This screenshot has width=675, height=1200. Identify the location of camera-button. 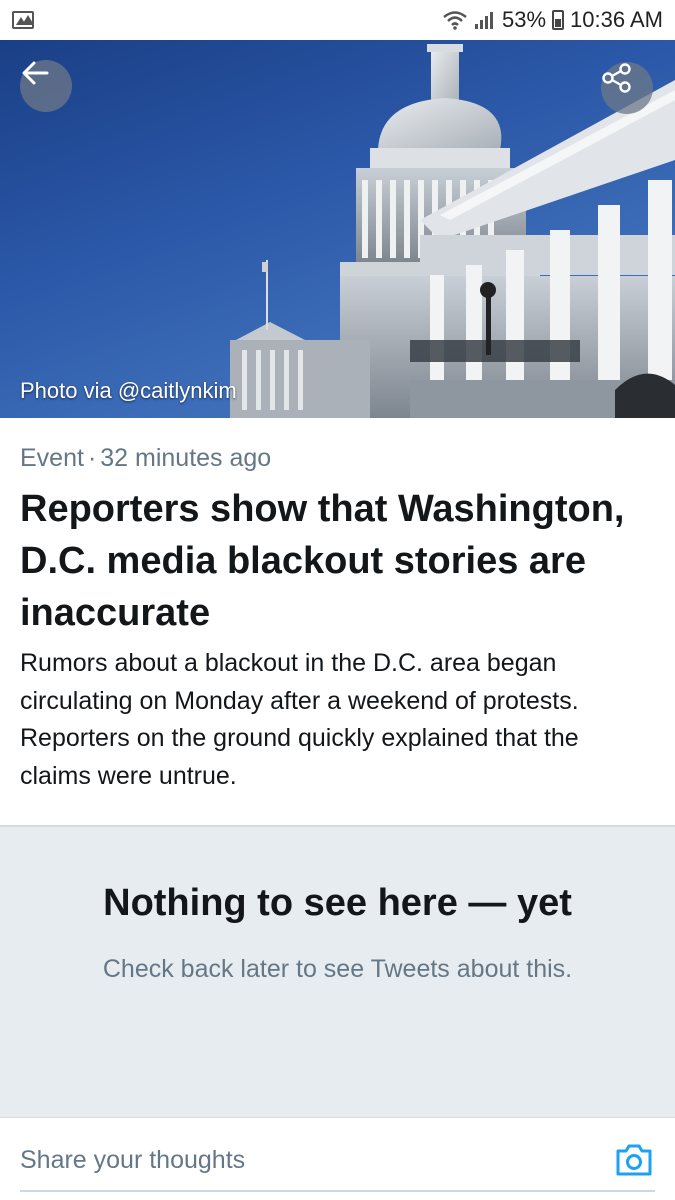
(634, 1160).